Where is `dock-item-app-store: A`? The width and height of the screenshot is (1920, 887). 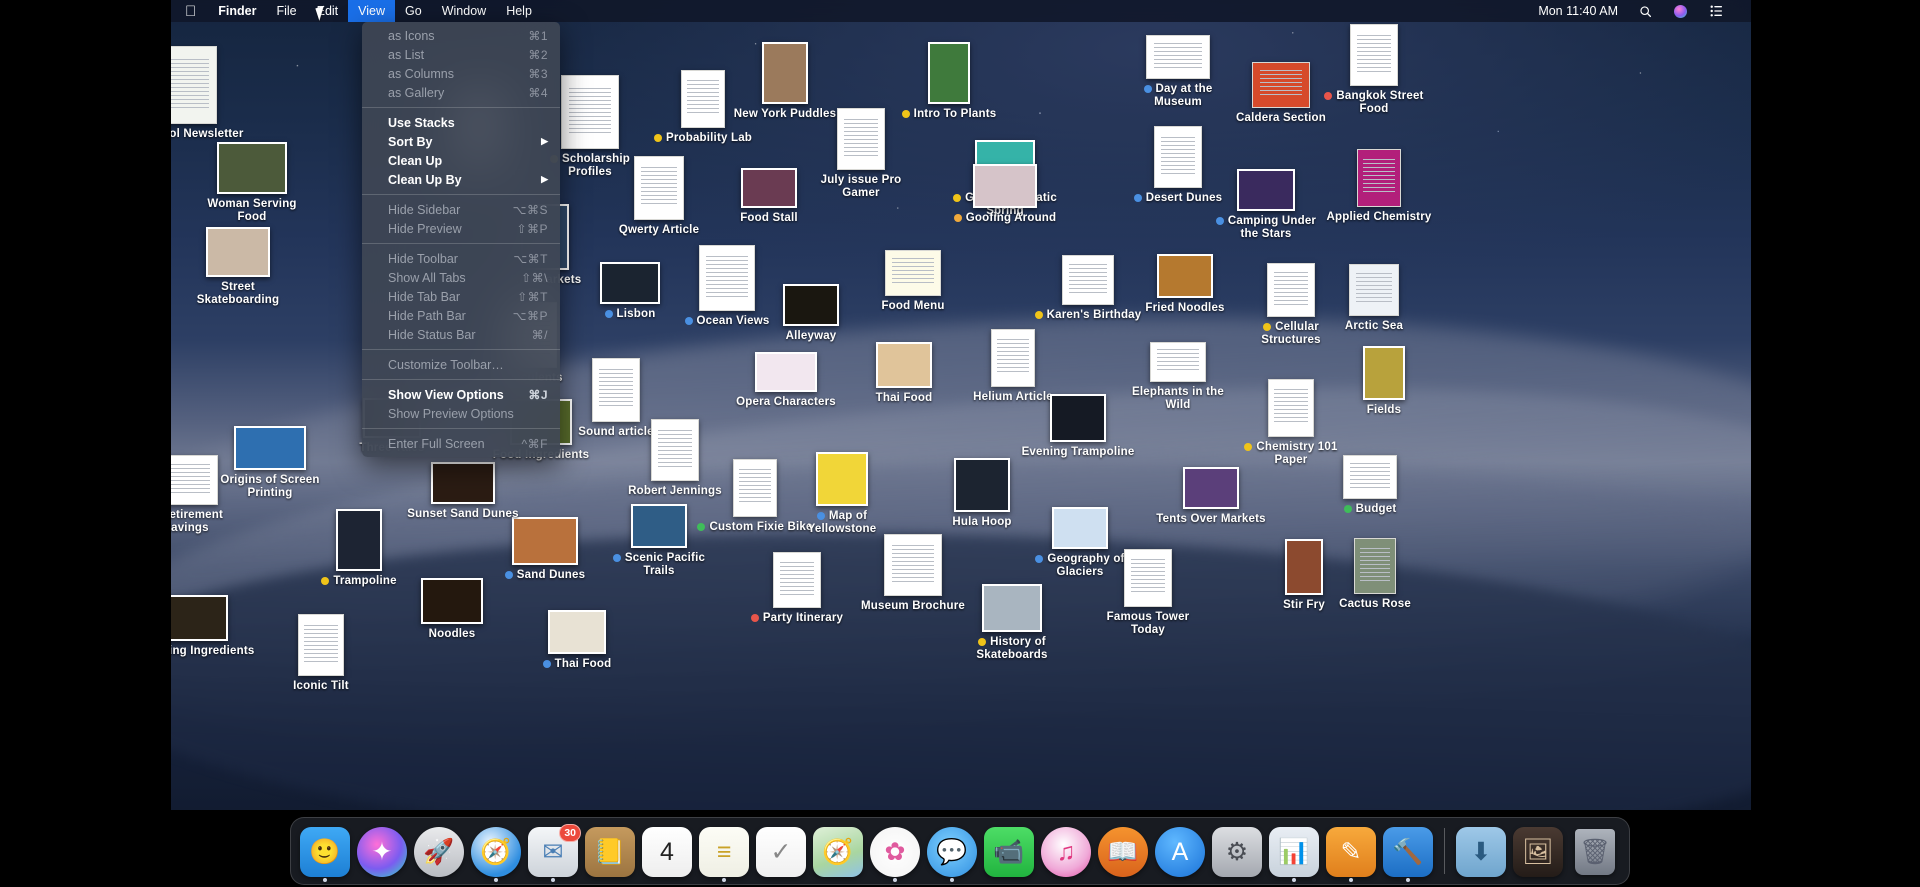
dock-item-app-store: A is located at coordinates (1180, 852).